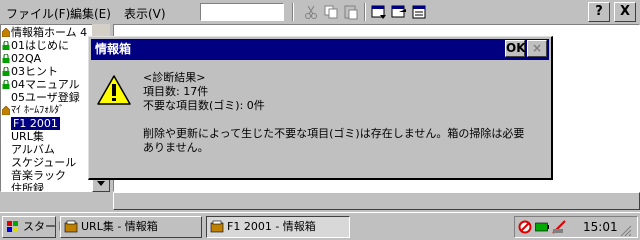 This screenshot has width=640, height=240. I want to click on tree-item-label: 04マニュアル, so click(45, 84).